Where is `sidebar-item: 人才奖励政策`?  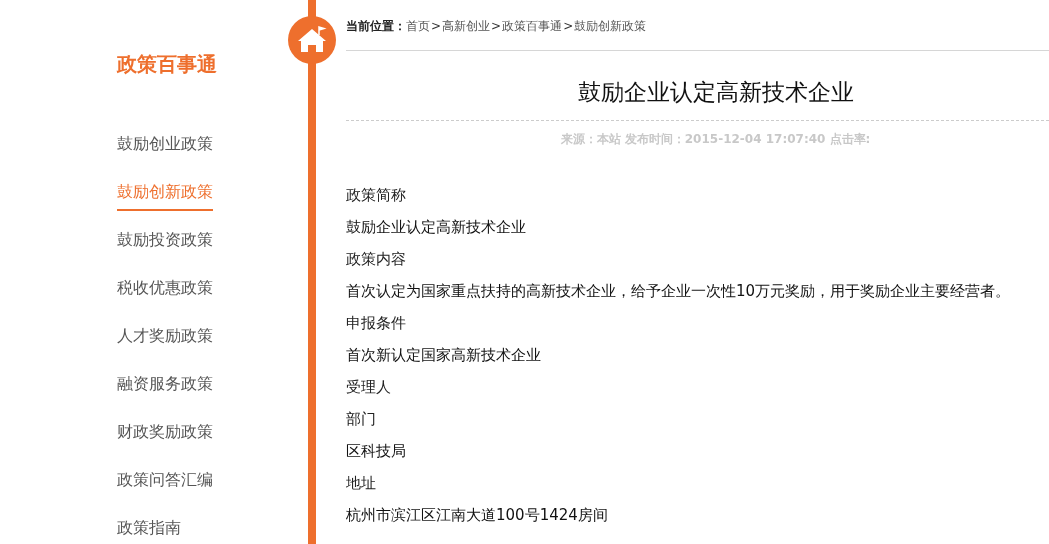
sidebar-item: 人才奖励政策 is located at coordinates (165, 338).